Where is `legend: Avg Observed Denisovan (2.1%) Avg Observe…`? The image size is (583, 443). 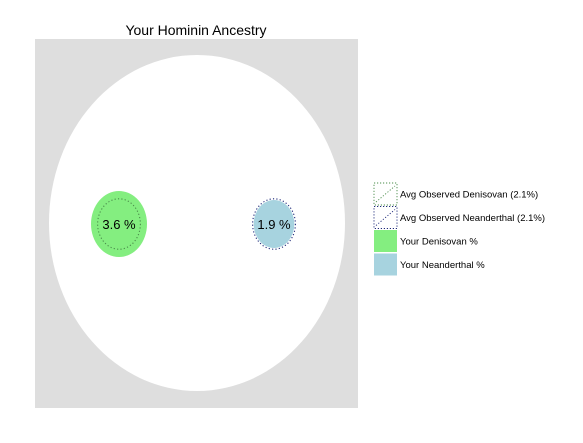 legend: Avg Observed Denisovan (2.1%) Avg Observe… is located at coordinates (459, 229).